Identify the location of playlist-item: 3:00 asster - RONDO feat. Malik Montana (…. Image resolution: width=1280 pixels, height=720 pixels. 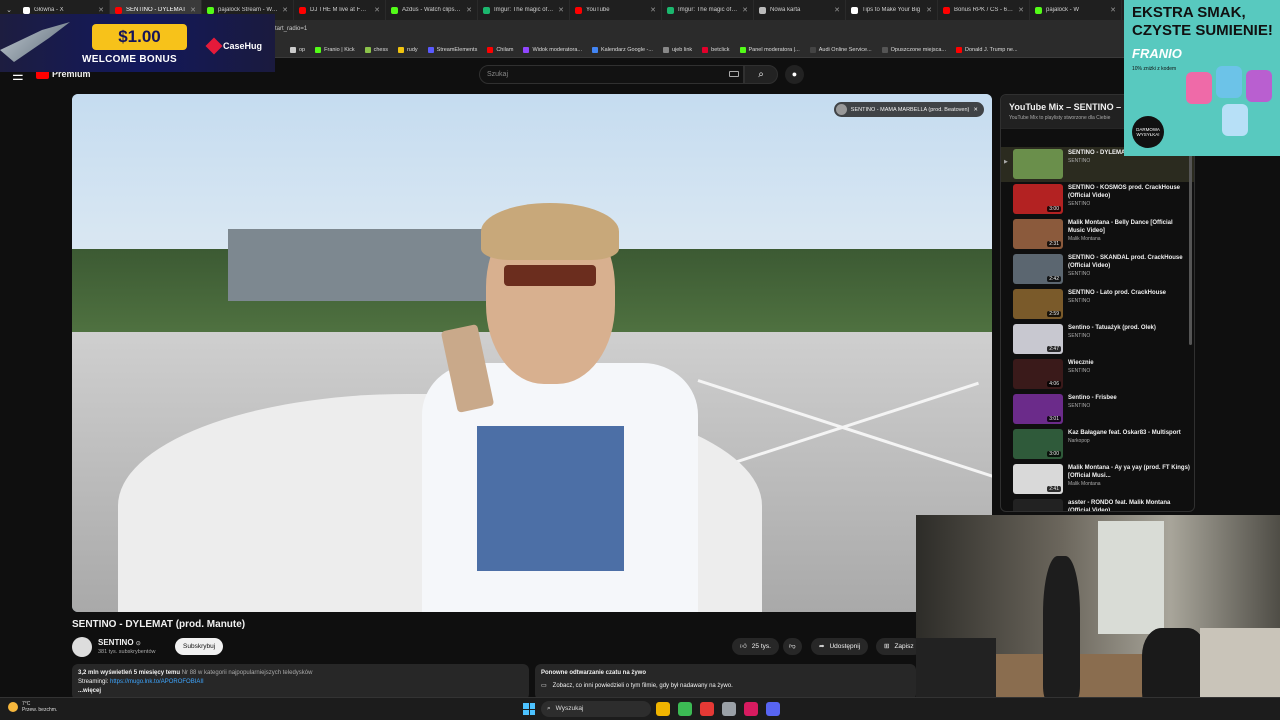
(1097, 504).